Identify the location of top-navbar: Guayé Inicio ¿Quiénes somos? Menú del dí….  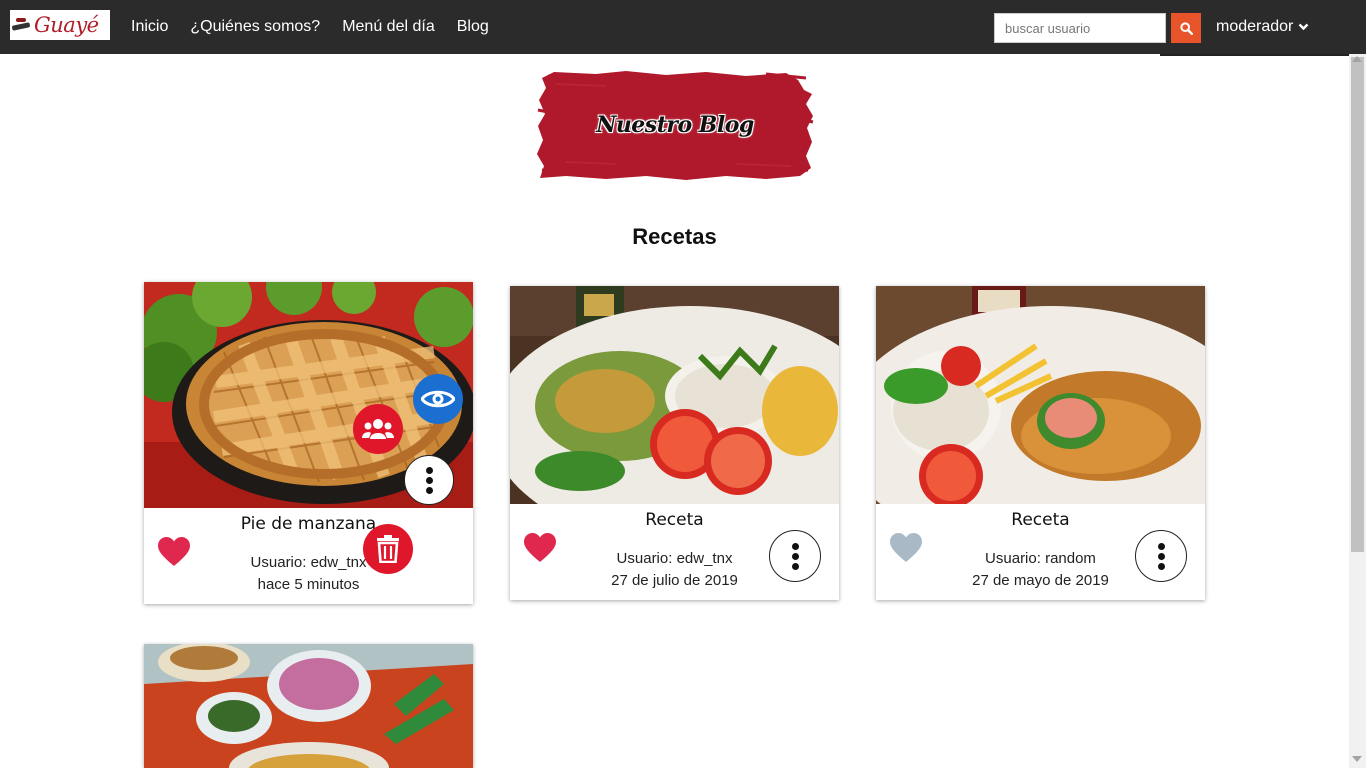
(683, 28).